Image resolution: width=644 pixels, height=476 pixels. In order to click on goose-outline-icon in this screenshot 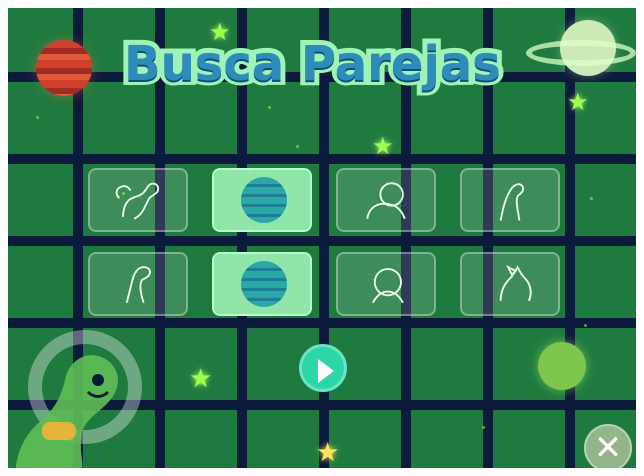, I will do `click(138, 285)`.